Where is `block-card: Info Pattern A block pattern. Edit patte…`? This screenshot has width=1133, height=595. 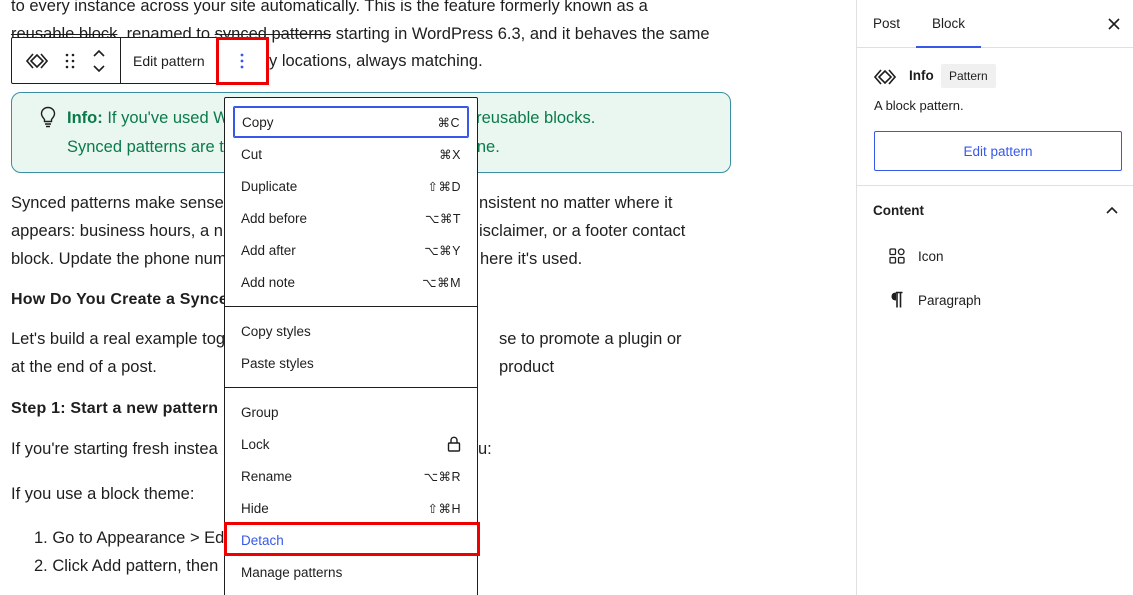 block-card: Info Pattern A block pattern. Edit patte… is located at coordinates (995, 117).